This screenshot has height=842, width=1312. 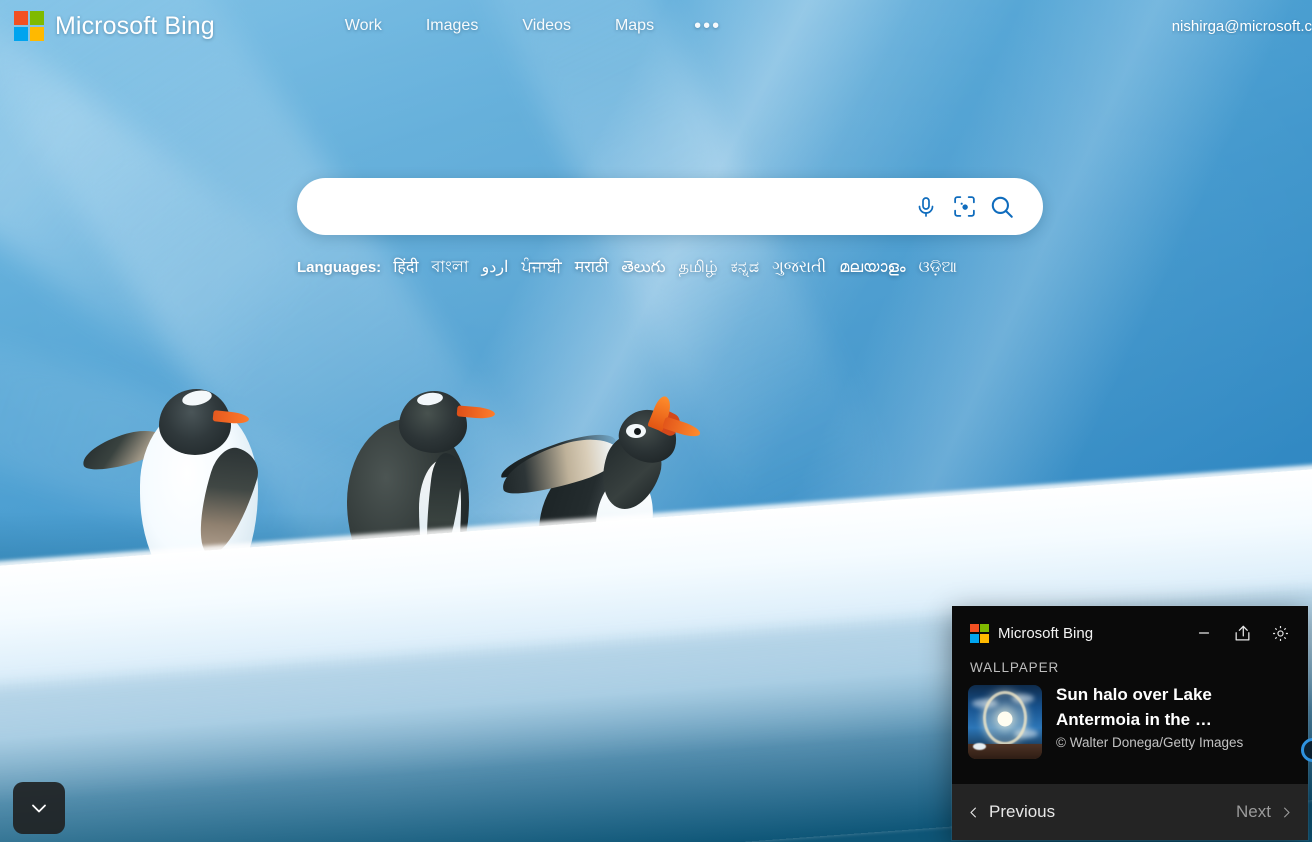 What do you see at coordinates (973, 812) in the screenshot?
I see `chevron-left-icon` at bounding box center [973, 812].